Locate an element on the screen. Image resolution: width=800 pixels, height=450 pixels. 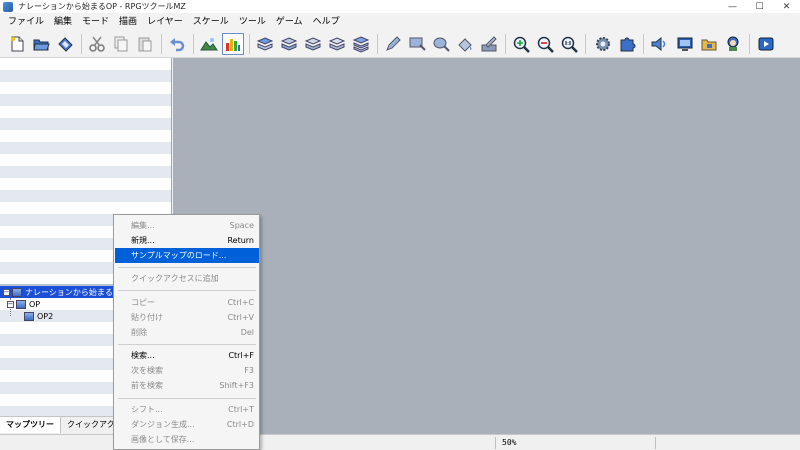
ctx-shortcut: Ctrl+C is located at coordinates (240, 302).